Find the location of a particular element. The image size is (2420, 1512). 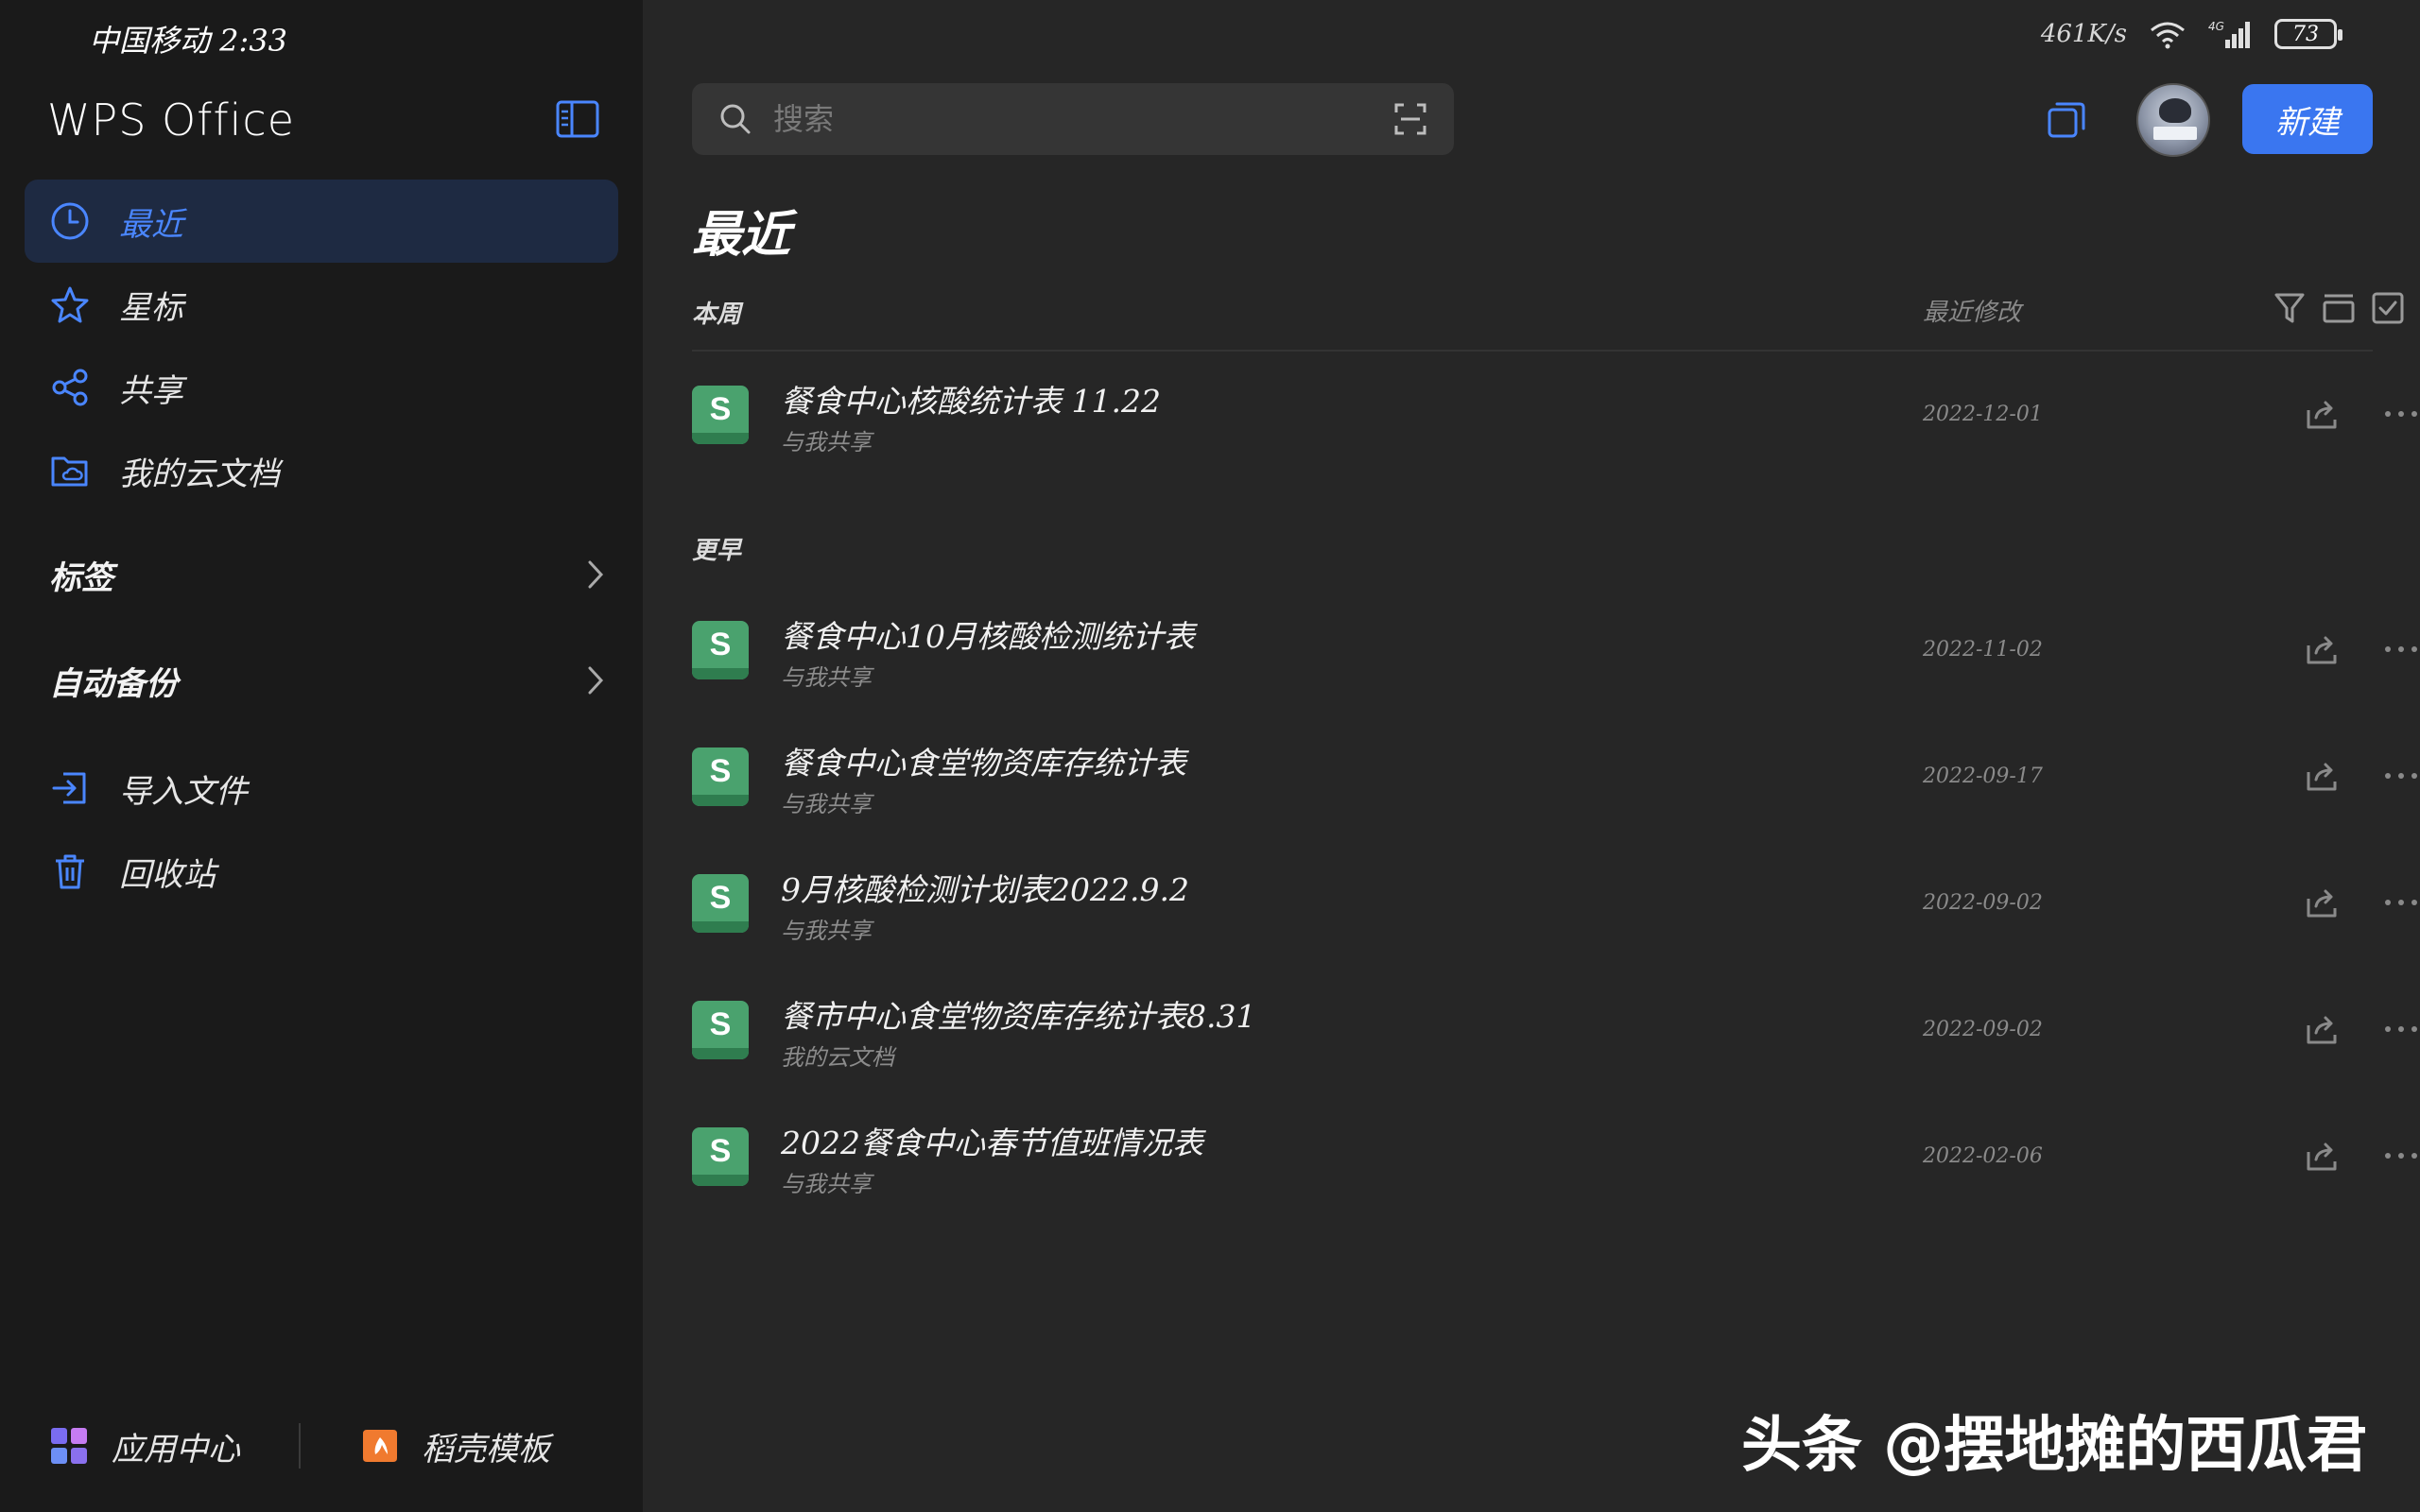

sidebar-item-import: 导入文件 is located at coordinates (321, 788).